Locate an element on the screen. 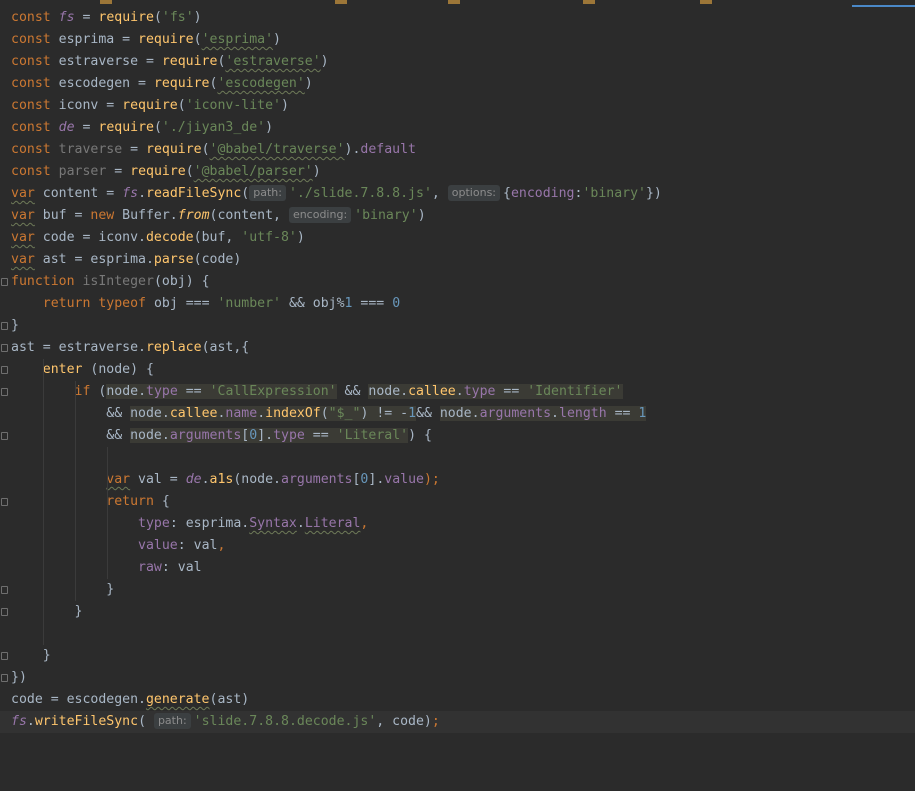 This screenshot has height=791, width=915. code-token: de is located at coordinates (66, 127).